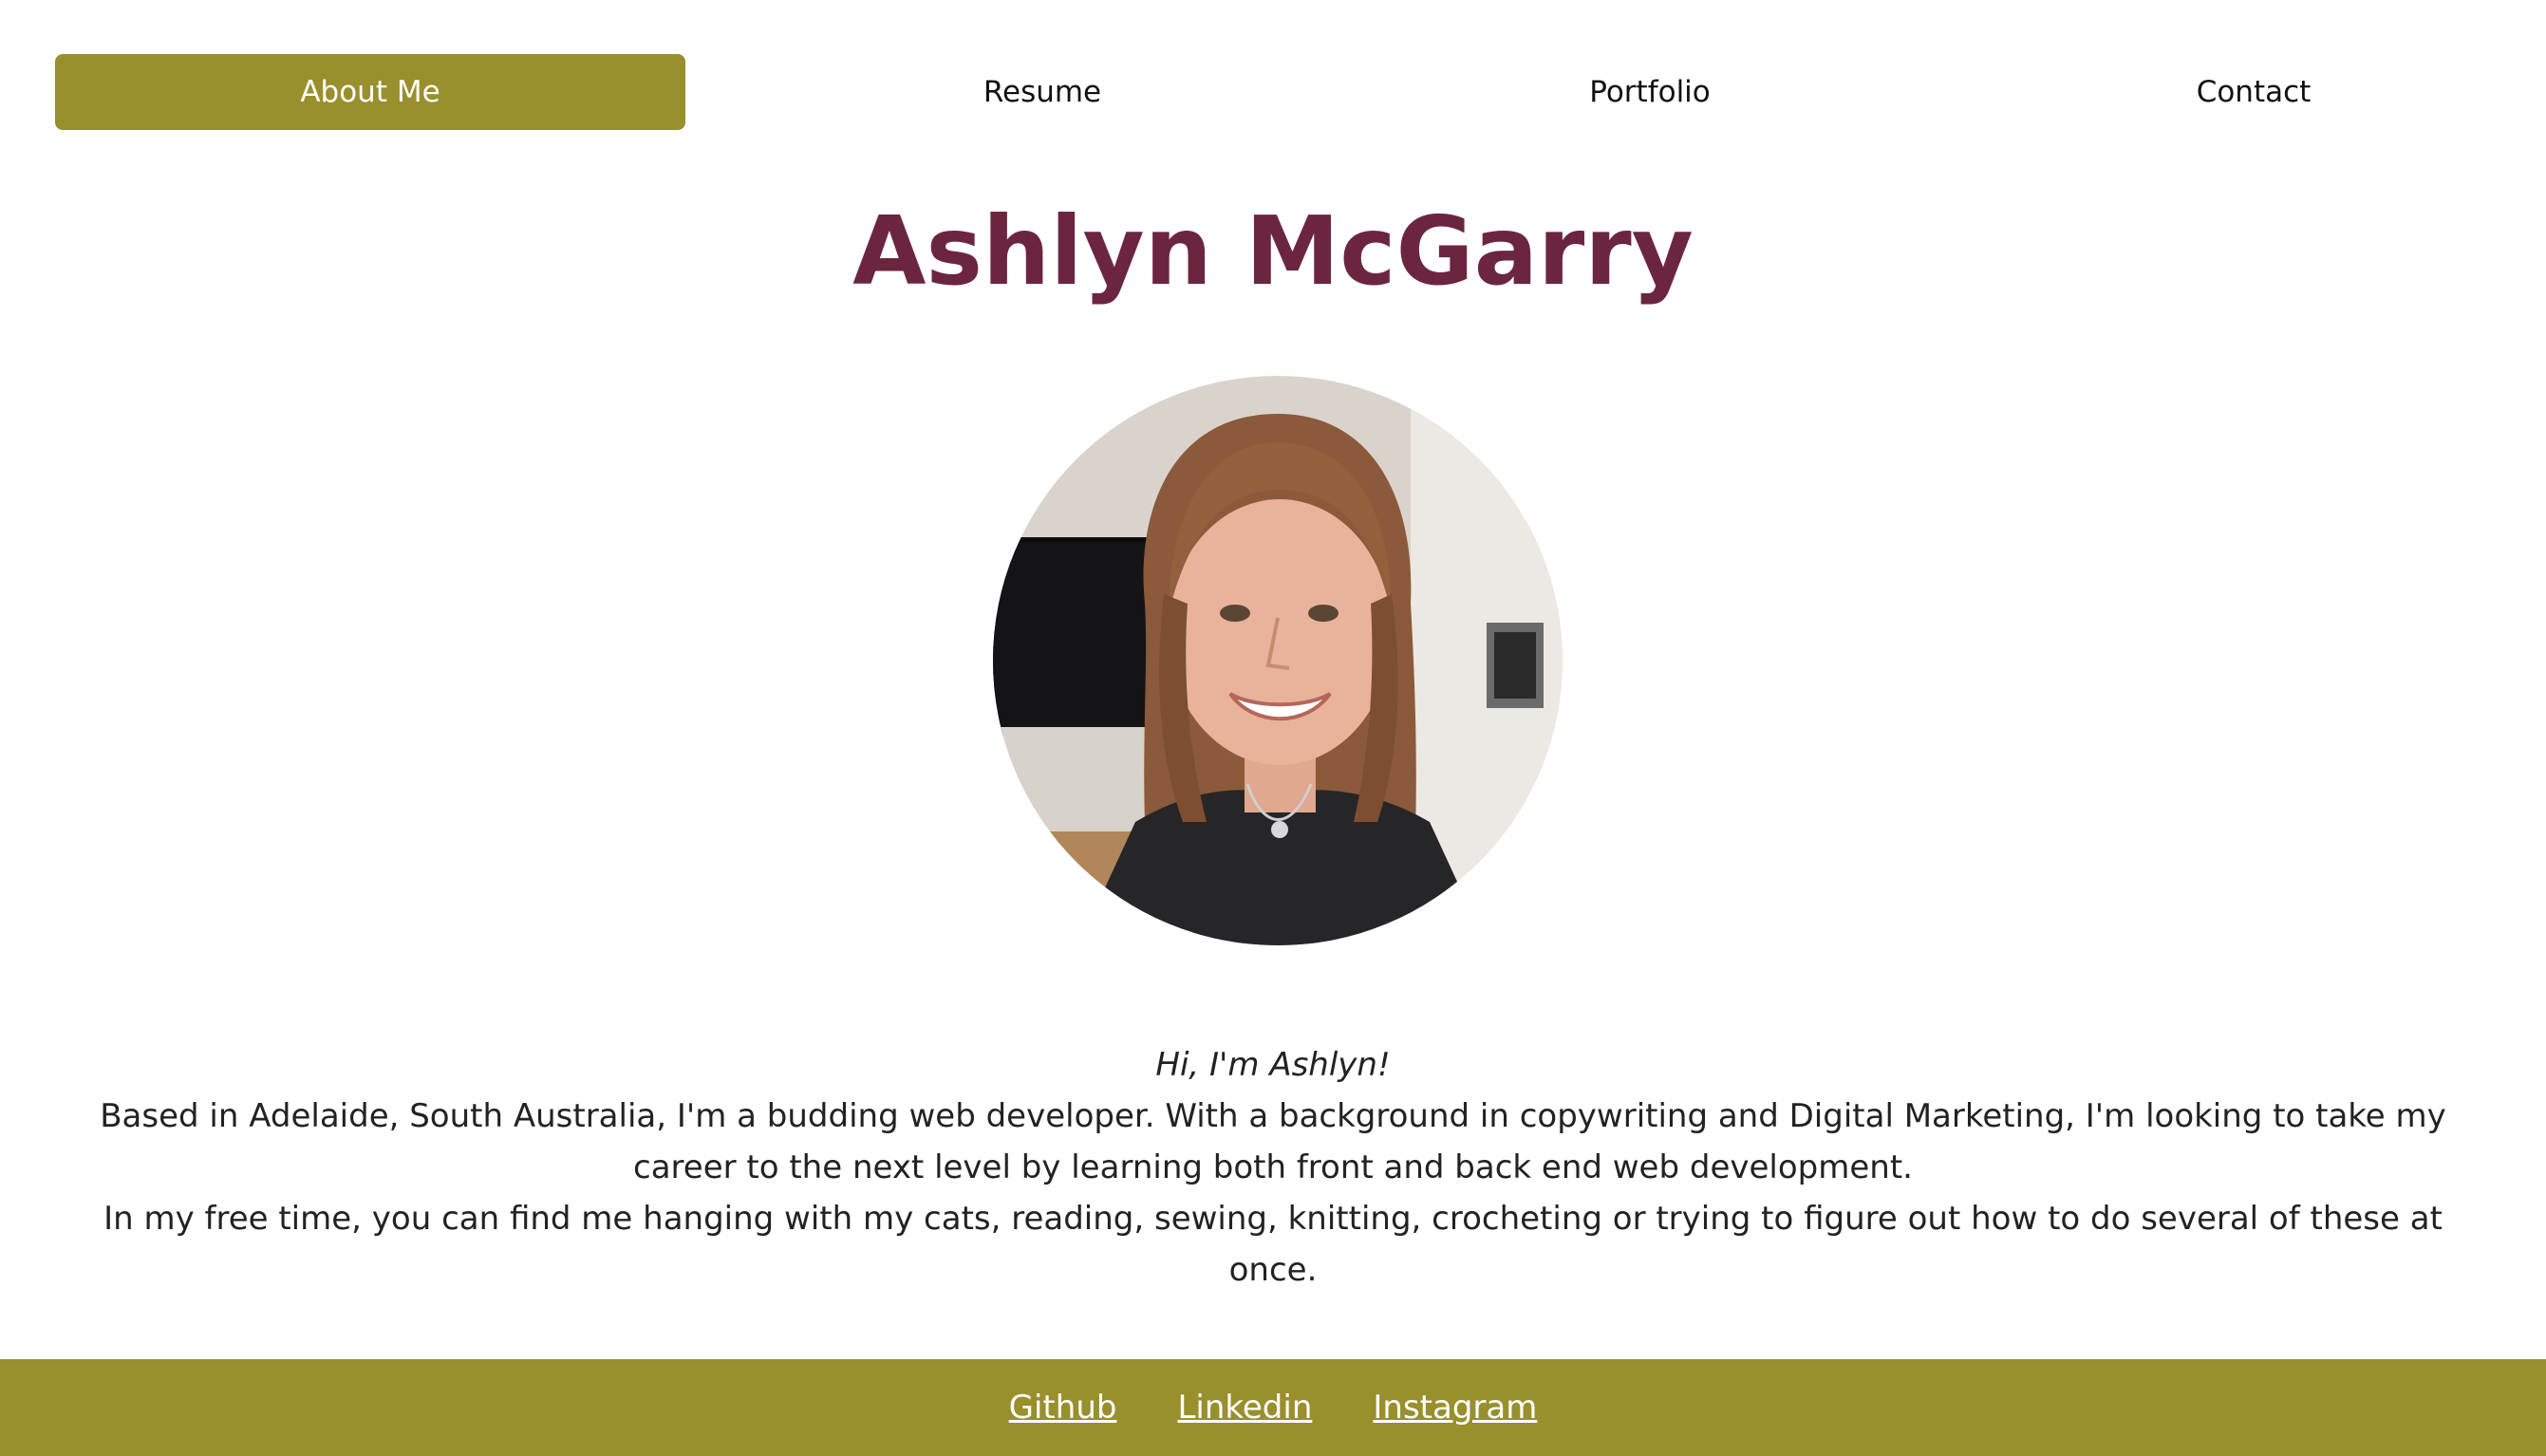 The image size is (2546, 1456). What do you see at coordinates (1273, 251) in the screenshot?
I see `page-title: Ashlyn McGarry` at bounding box center [1273, 251].